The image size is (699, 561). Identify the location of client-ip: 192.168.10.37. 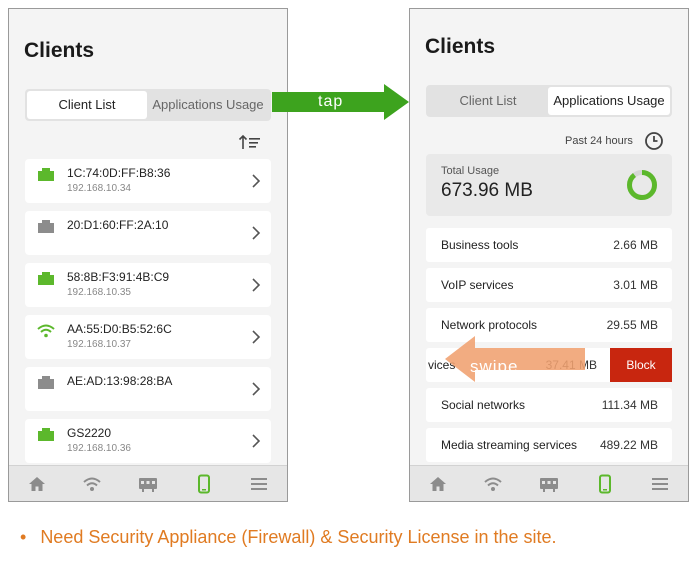
(99, 344).